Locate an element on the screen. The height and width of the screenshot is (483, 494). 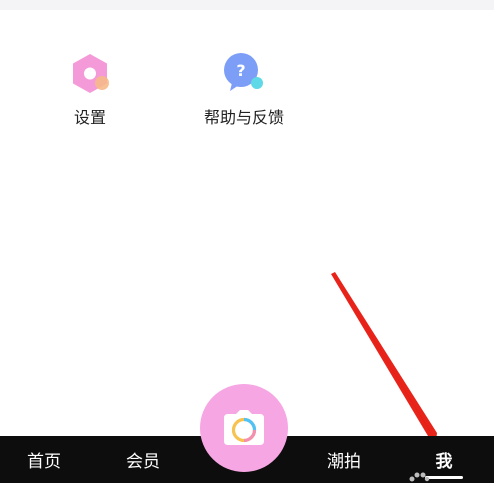
tab-home: 首页 is located at coordinates (44, 459).